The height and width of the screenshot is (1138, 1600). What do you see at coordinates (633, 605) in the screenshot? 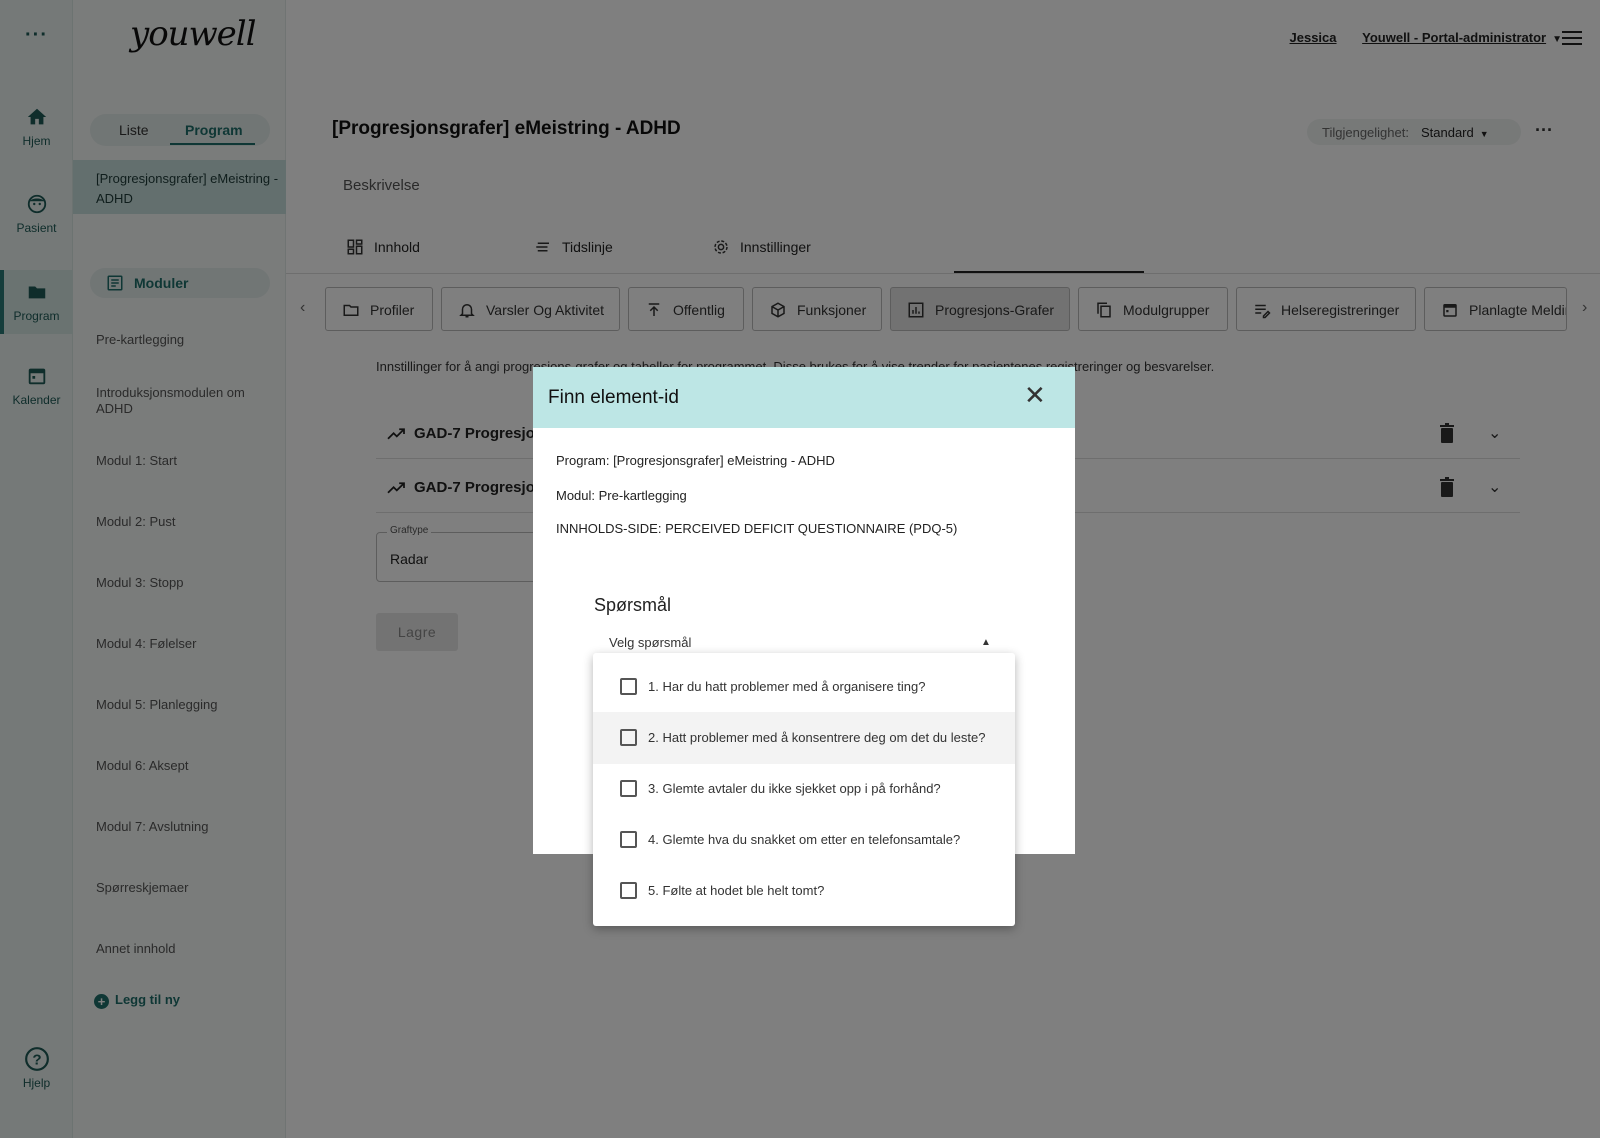
I see `question-section-title: Spørsmål` at bounding box center [633, 605].